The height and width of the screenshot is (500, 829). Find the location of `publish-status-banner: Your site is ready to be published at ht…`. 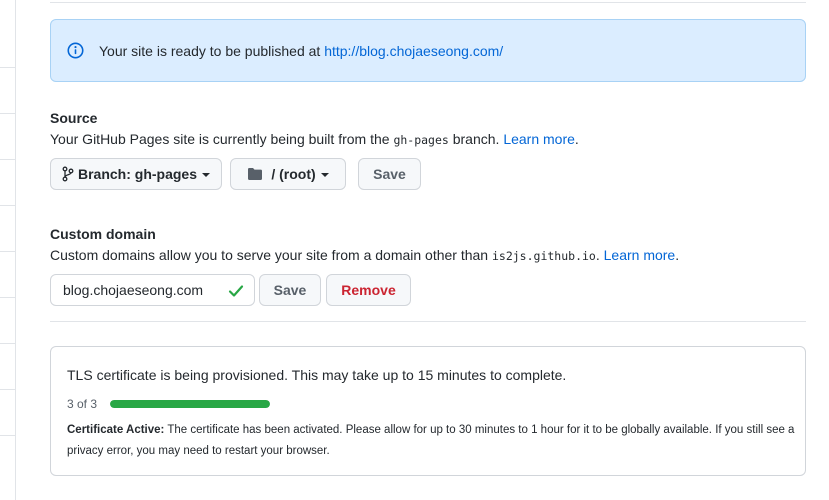

publish-status-banner: Your site is ready to be published at ht… is located at coordinates (428, 50).